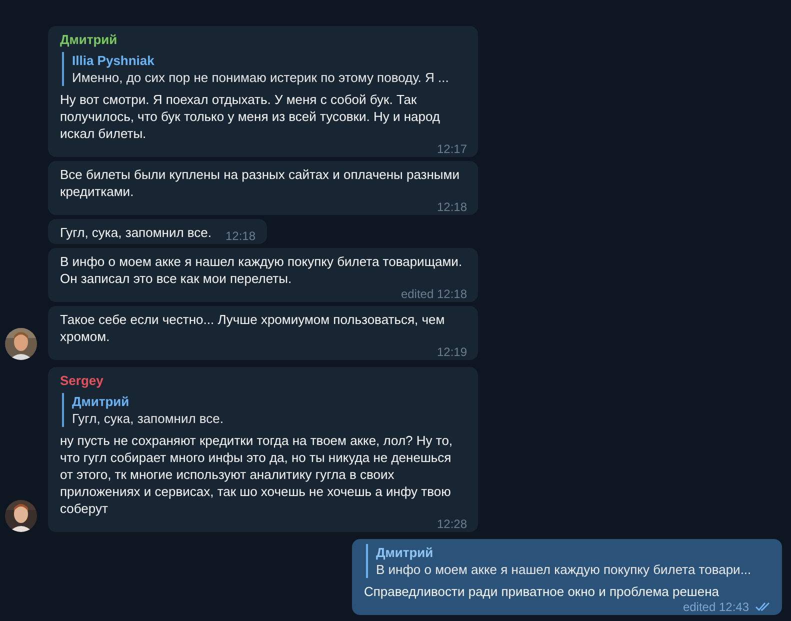  I want to click on message-text: Гугл, сука, запомнил все., so click(136, 232).